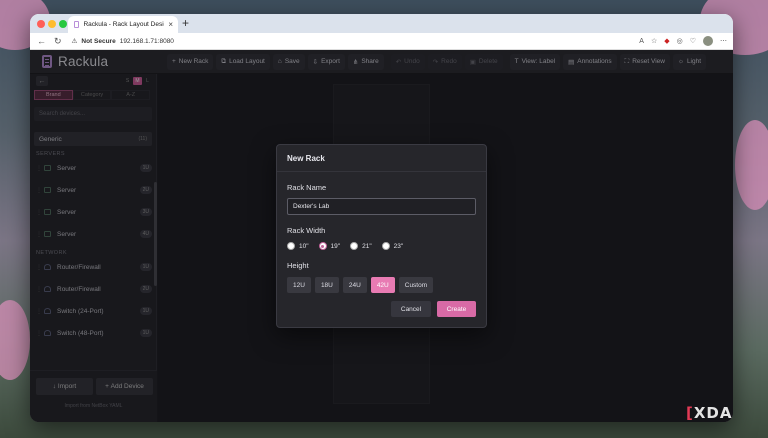 Image resolution: width=768 pixels, height=438 pixels. What do you see at coordinates (456, 309) in the screenshot?
I see `create-button: Create` at bounding box center [456, 309].